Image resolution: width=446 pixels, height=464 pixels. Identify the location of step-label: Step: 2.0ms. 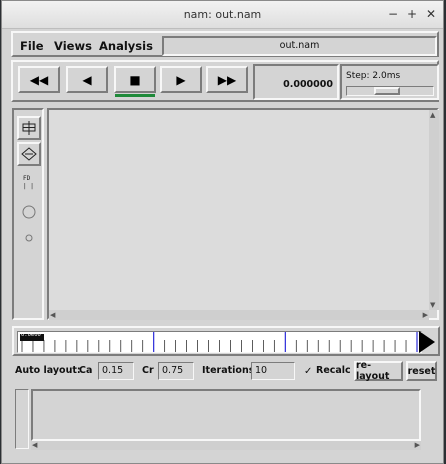
(373, 76).